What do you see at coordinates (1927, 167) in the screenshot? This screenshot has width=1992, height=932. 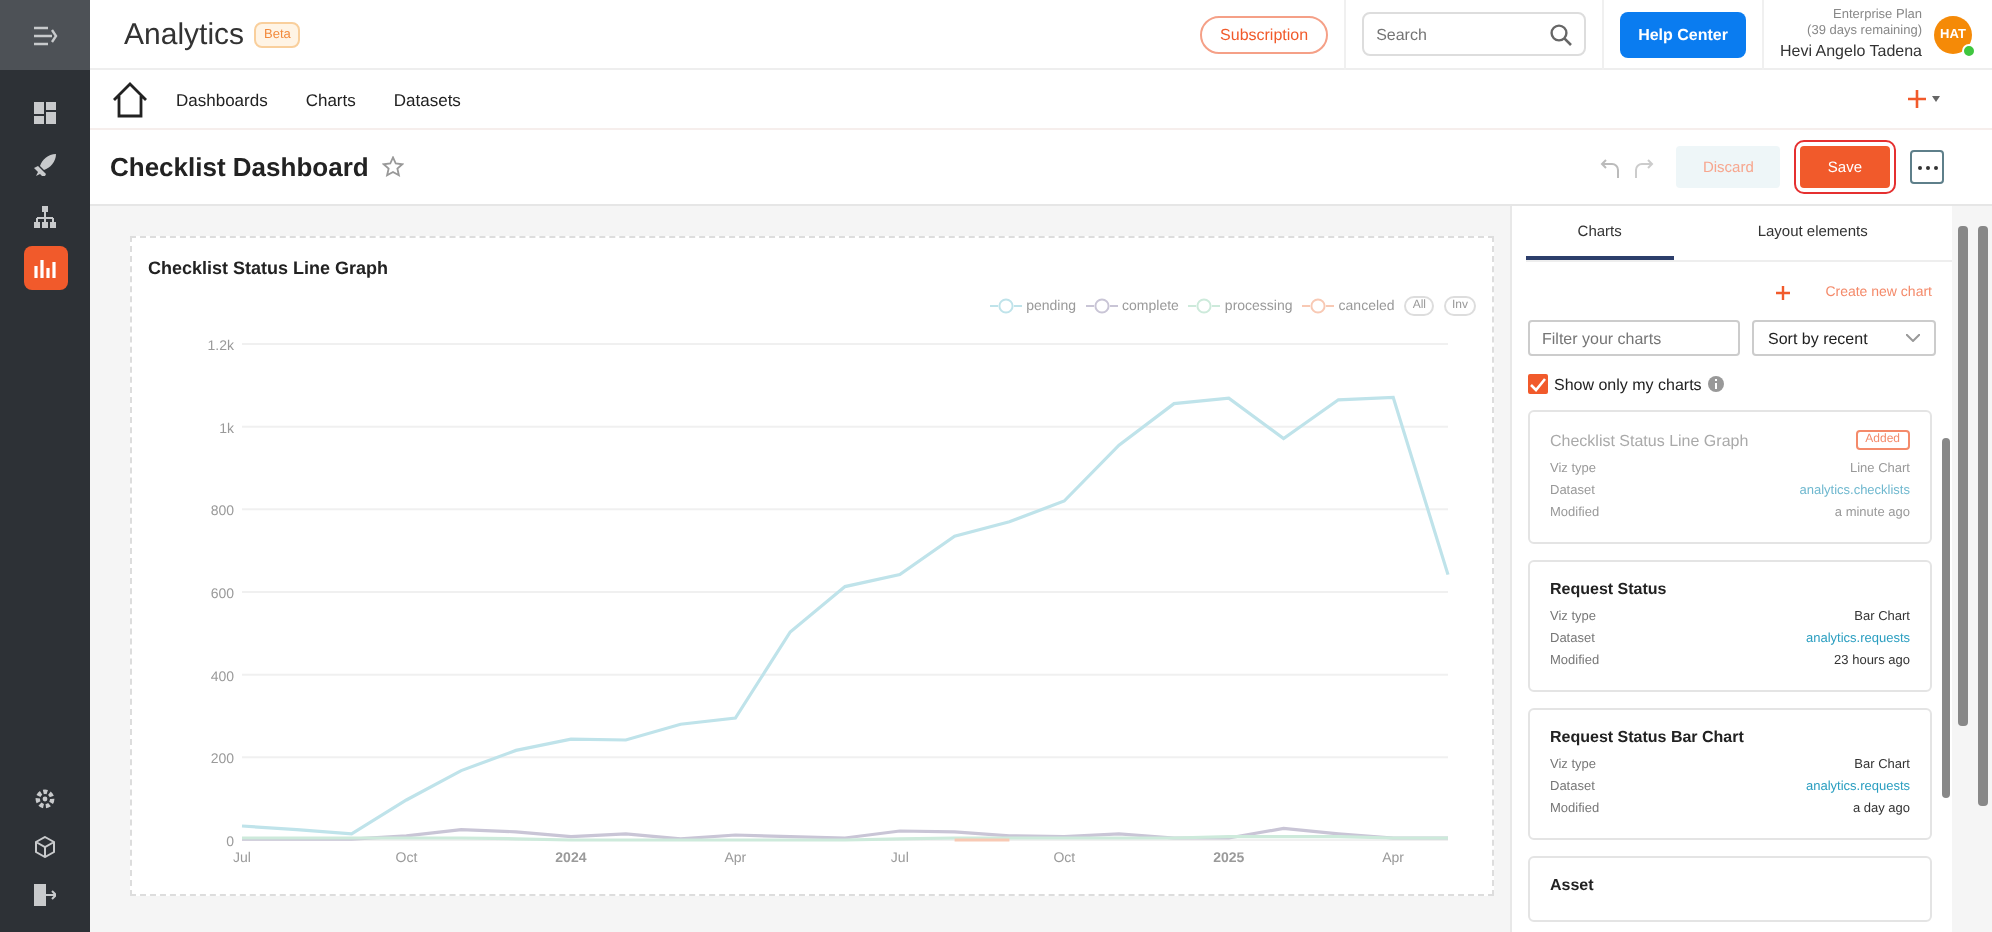 I see `more-button` at bounding box center [1927, 167].